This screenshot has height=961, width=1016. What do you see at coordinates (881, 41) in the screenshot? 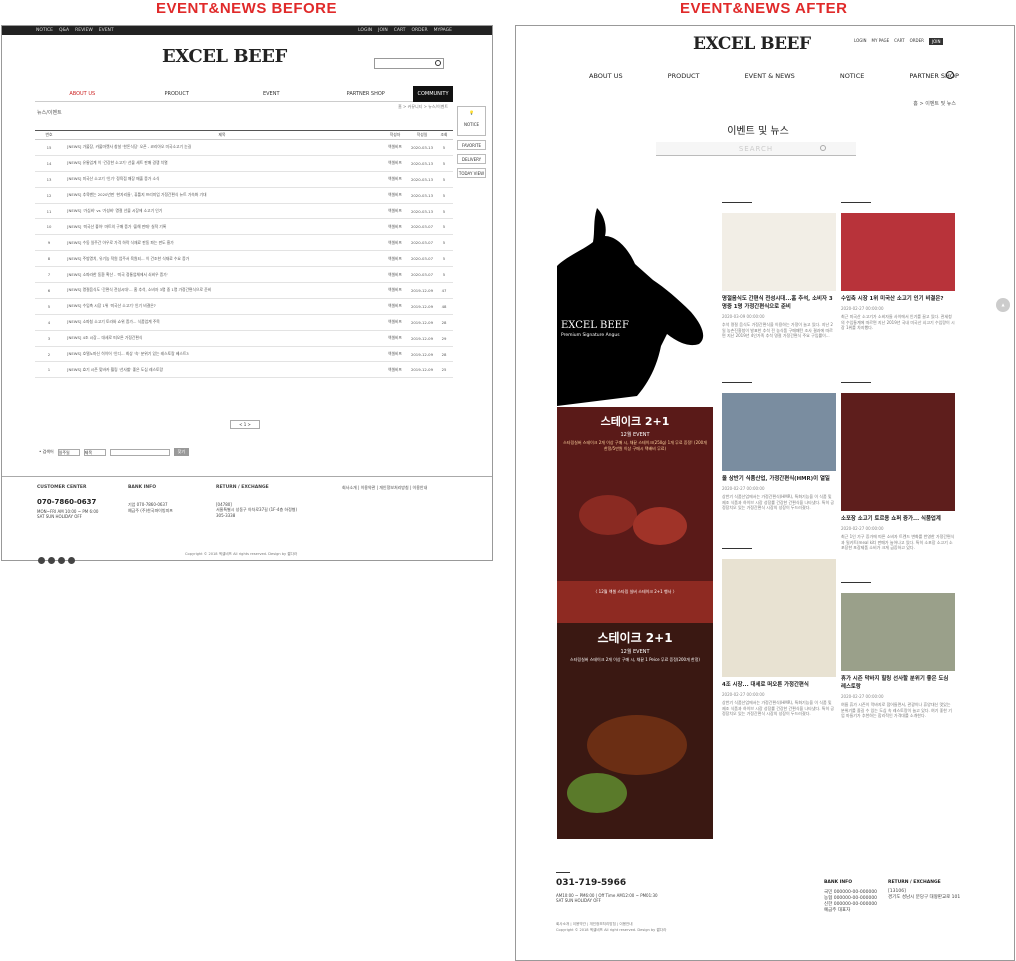
I see `mypage-link: MY PAGE` at bounding box center [881, 41].